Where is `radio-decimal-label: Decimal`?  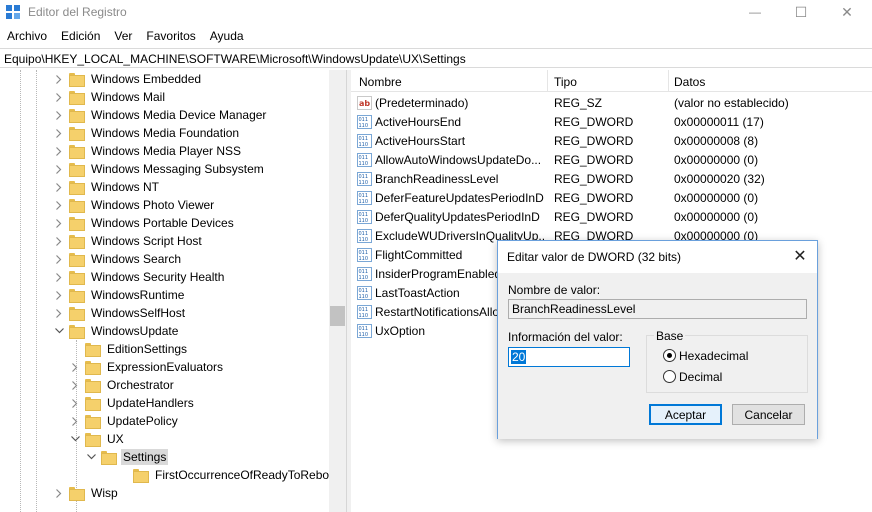
radio-decimal-label: Decimal is located at coordinates (700, 377).